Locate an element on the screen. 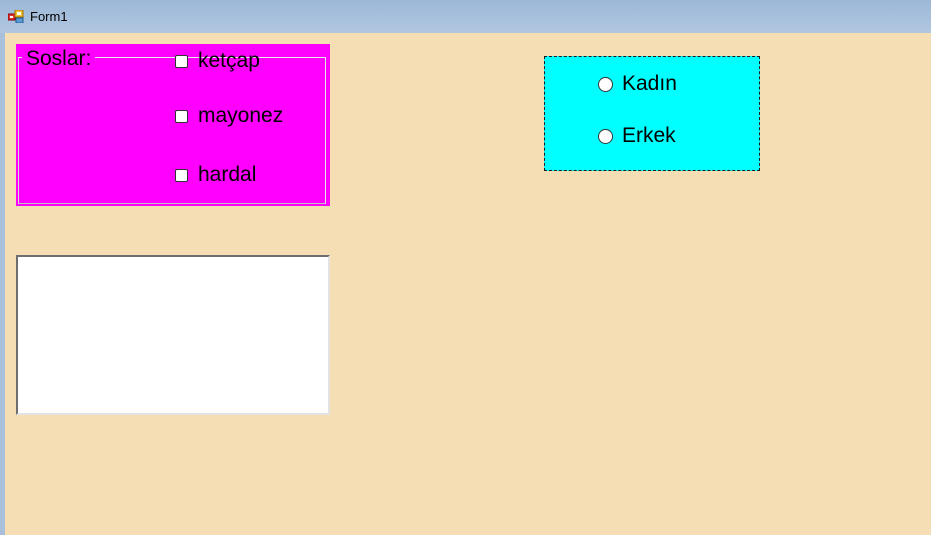  radio-label: Erkek is located at coordinates (649, 136).